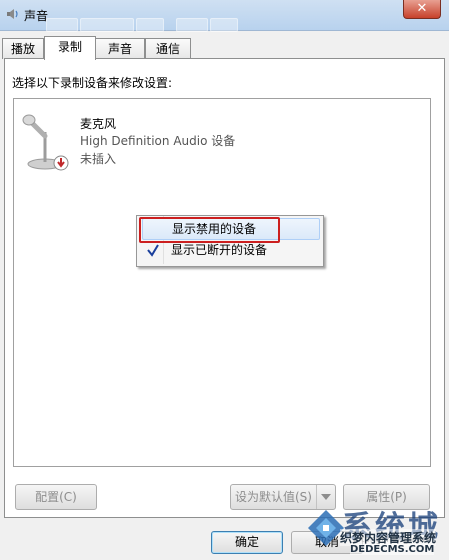 The height and width of the screenshot is (560, 449). What do you see at coordinates (224, 16) in the screenshot?
I see `title-bar: 声音 ✕` at bounding box center [224, 16].